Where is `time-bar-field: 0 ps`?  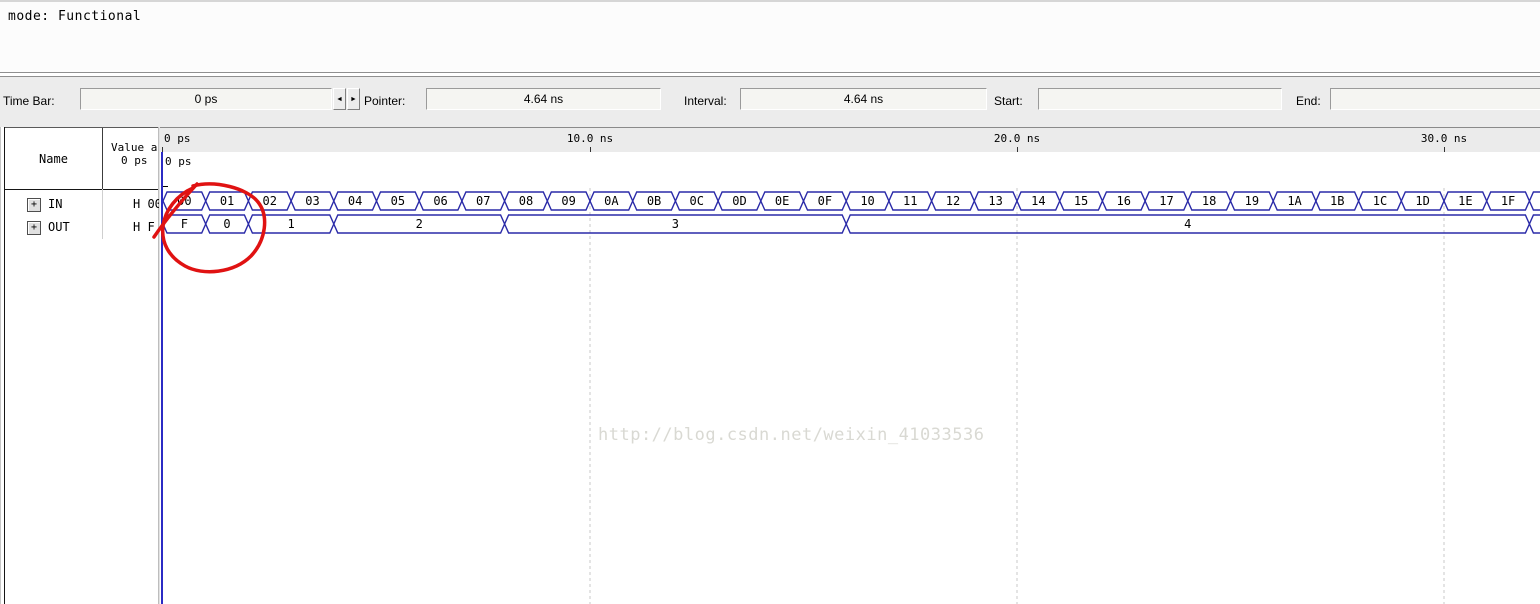 time-bar-field: 0 ps is located at coordinates (206, 99).